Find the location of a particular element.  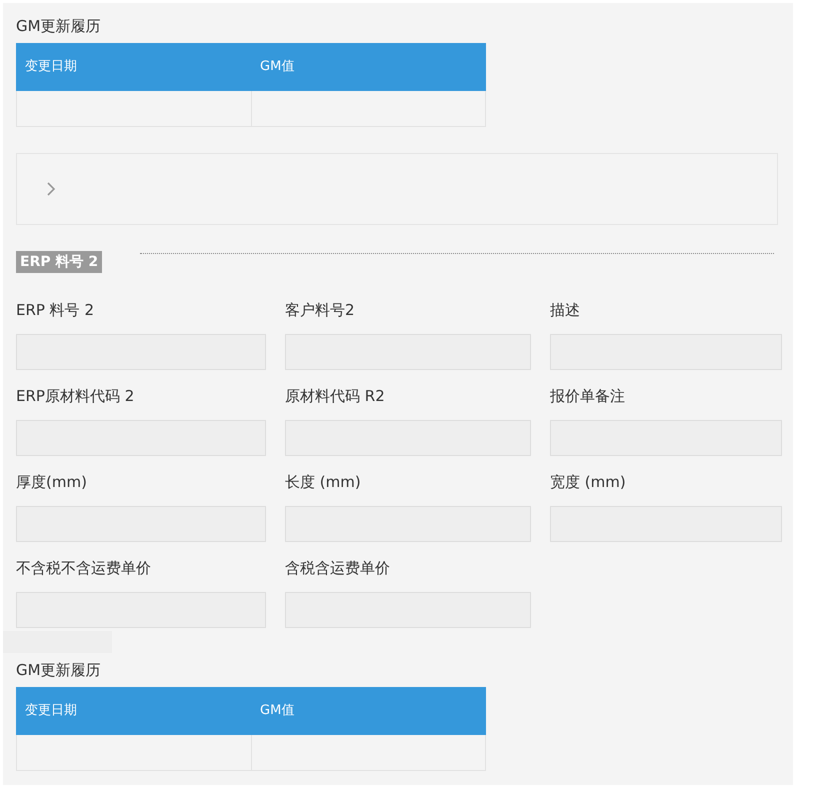

field-label: 描述 is located at coordinates (565, 310).